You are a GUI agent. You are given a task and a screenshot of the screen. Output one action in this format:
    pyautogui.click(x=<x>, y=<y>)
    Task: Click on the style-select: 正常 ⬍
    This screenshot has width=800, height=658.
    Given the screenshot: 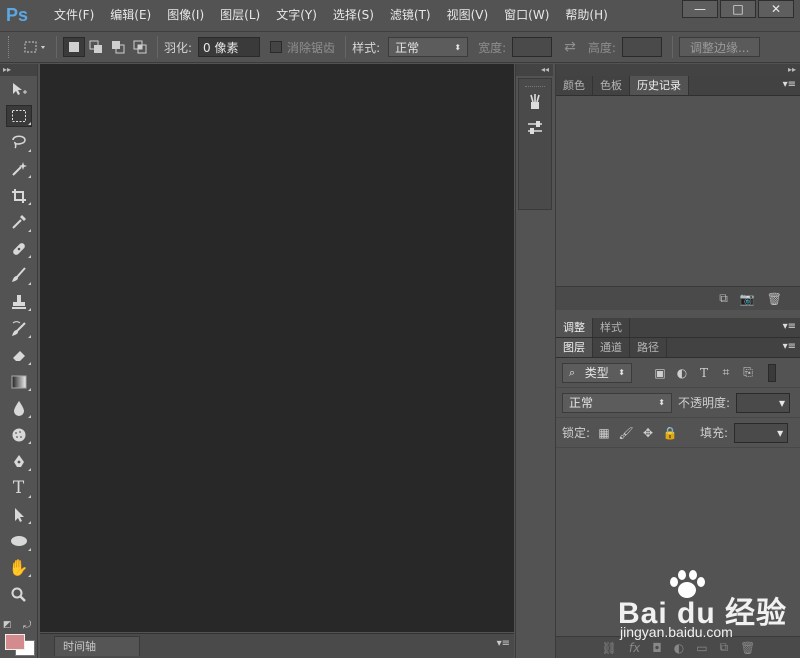 What is the action you would take?
    pyautogui.click(x=428, y=47)
    